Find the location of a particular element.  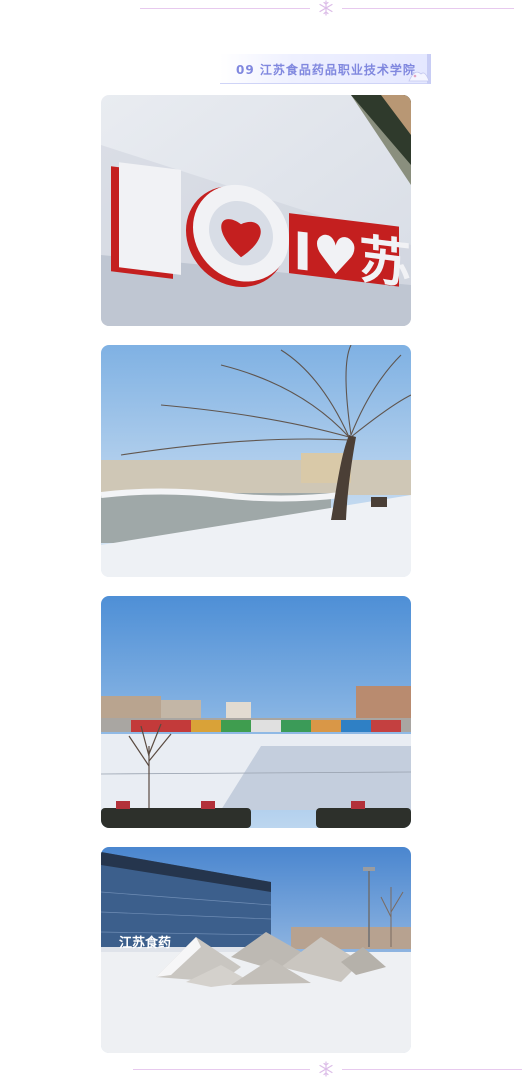

photo-rock-garden: 江苏食药 is located at coordinates (256, 950).